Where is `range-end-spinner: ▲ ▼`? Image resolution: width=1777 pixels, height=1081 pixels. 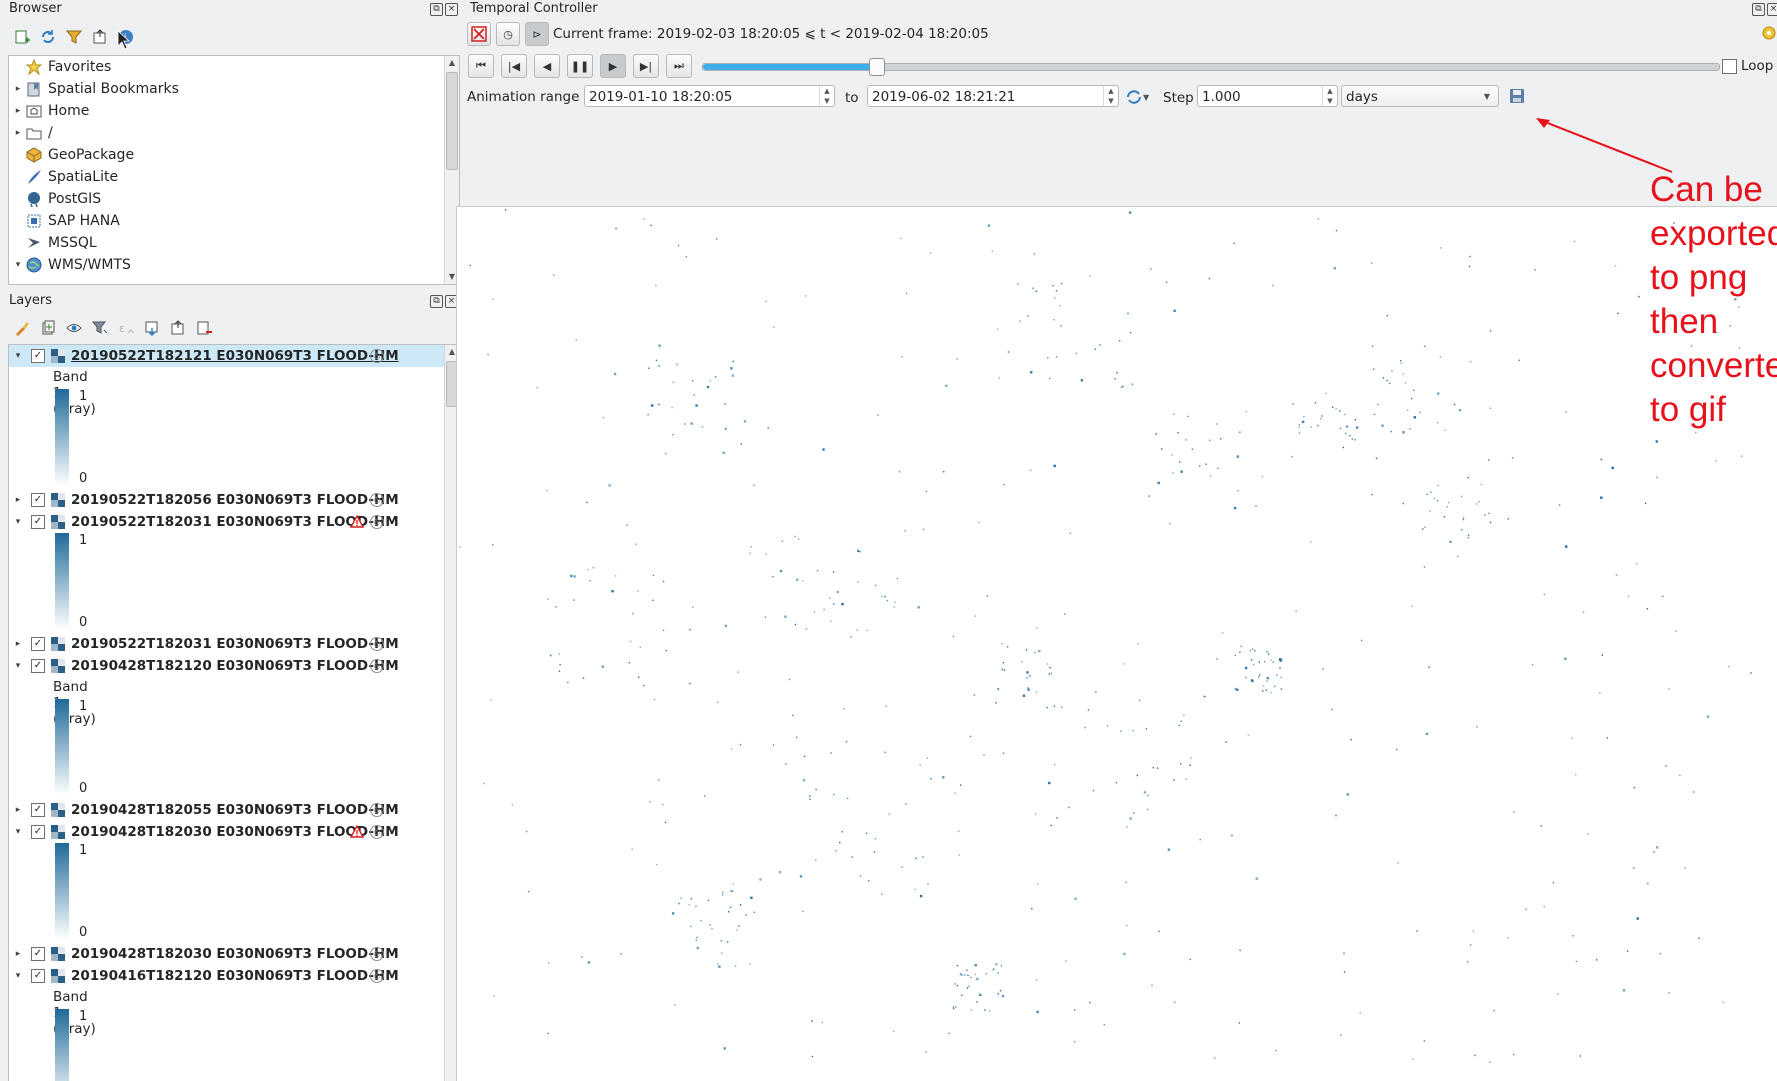 range-end-spinner: ▲ ▼ is located at coordinates (1110, 96).